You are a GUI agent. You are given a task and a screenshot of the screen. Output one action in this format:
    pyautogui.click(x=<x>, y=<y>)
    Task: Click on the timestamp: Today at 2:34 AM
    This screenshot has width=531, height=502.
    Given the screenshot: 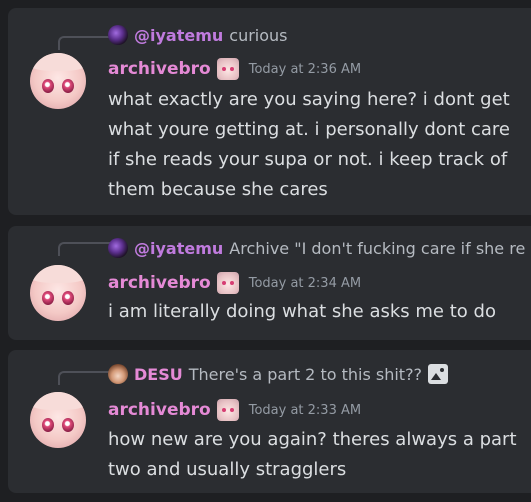 What is the action you would take?
    pyautogui.click(x=305, y=283)
    